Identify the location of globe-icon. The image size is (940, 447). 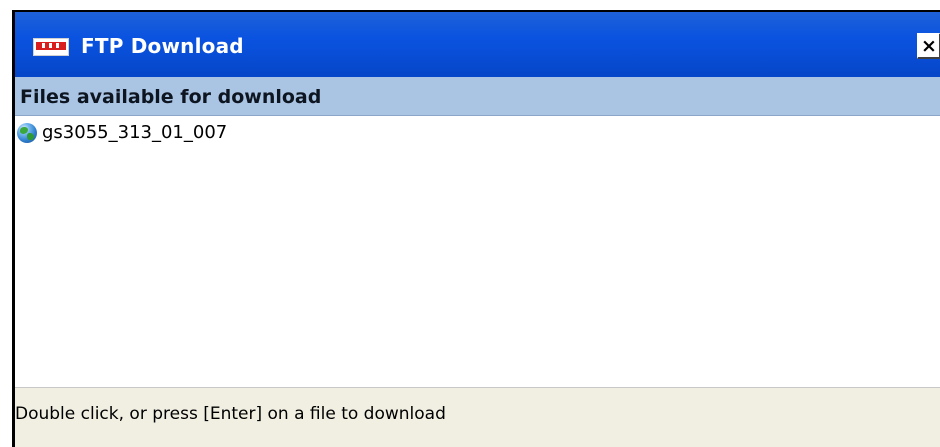
(27, 133).